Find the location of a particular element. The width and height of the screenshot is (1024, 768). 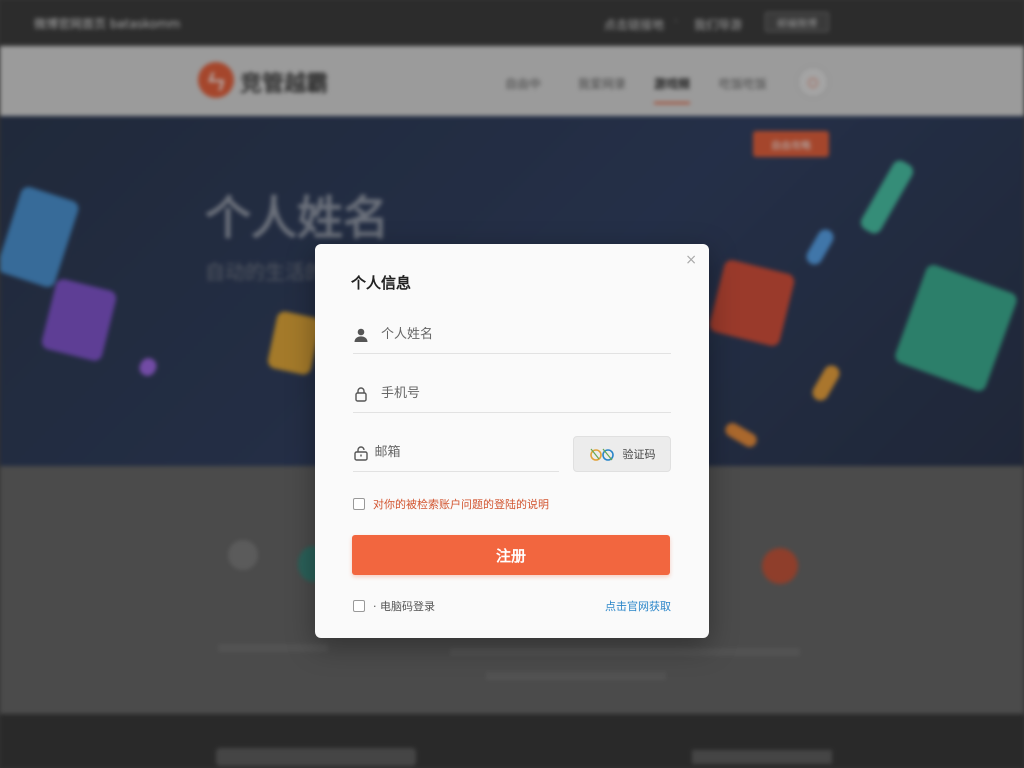

unlock-icon is located at coordinates (364, 453).